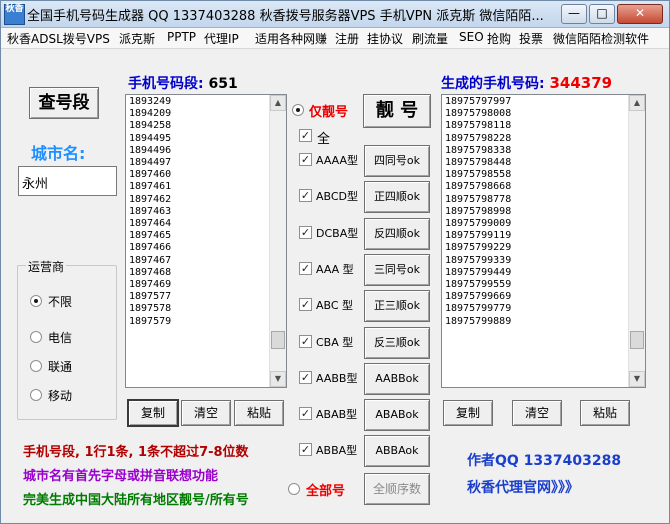  What do you see at coordinates (221, 38) in the screenshot?
I see `menu-item-proxy-ip: 代理IP` at bounding box center [221, 38].